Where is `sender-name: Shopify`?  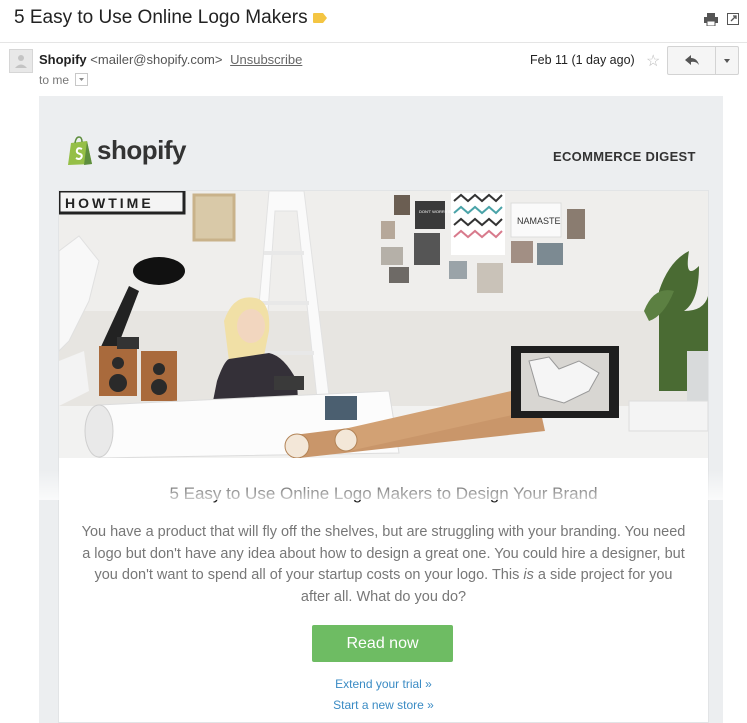
sender-name: Shopify is located at coordinates (63, 59).